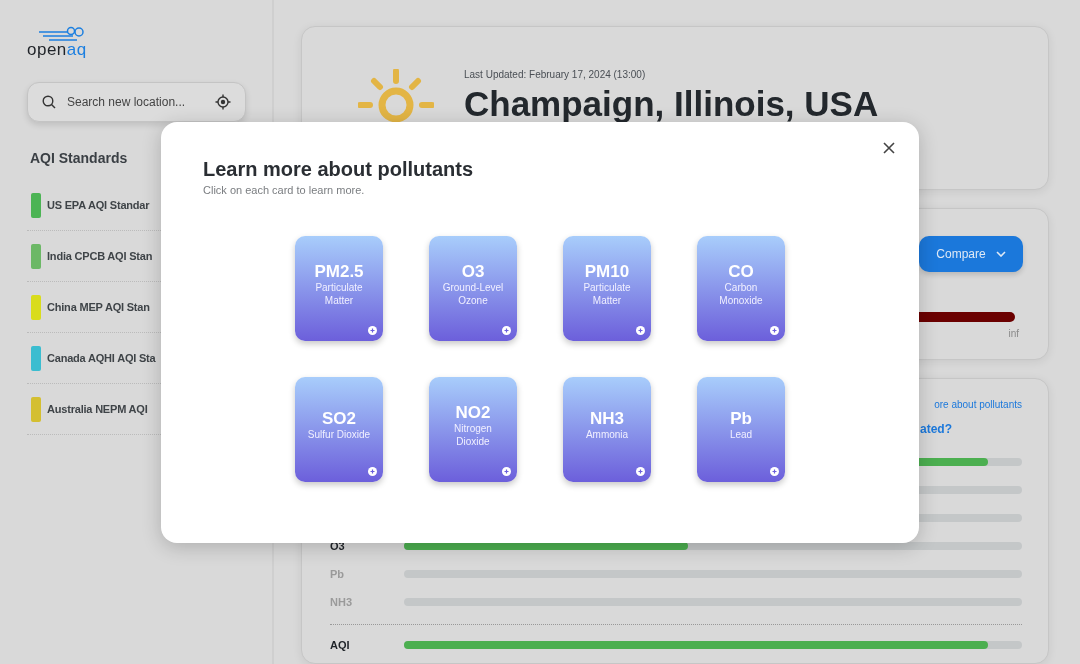  What do you see at coordinates (555, 74) in the screenshot?
I see `last-updated-text: Last Updated: February 17, 2024 (13:00)` at bounding box center [555, 74].